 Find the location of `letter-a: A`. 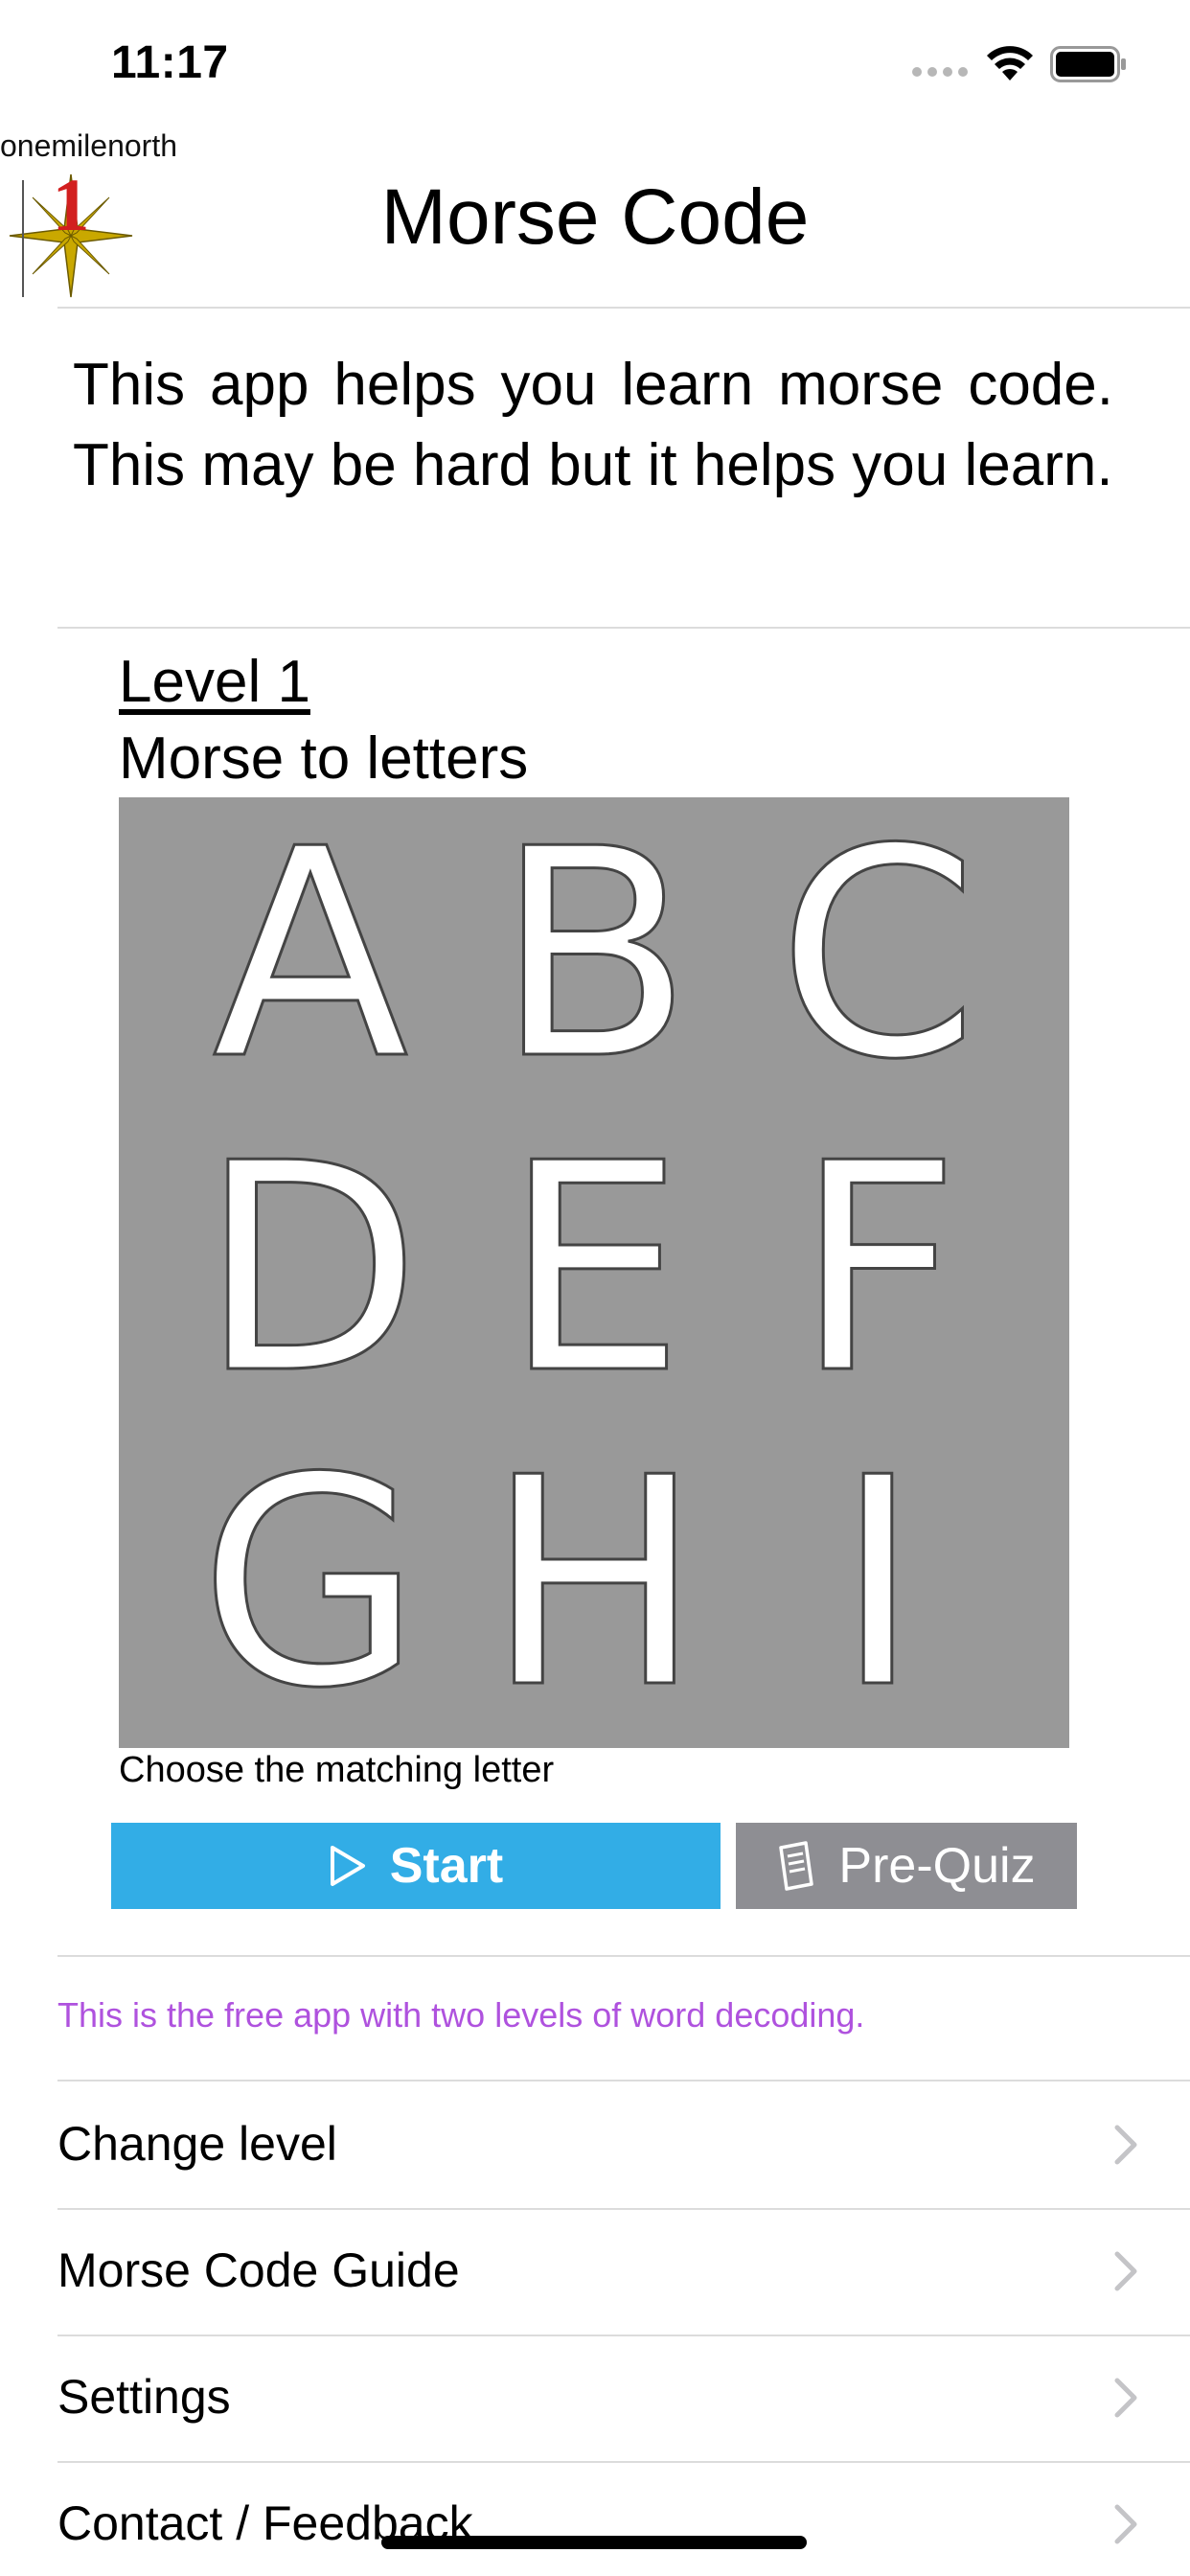

letter-a: A is located at coordinates (311, 959).